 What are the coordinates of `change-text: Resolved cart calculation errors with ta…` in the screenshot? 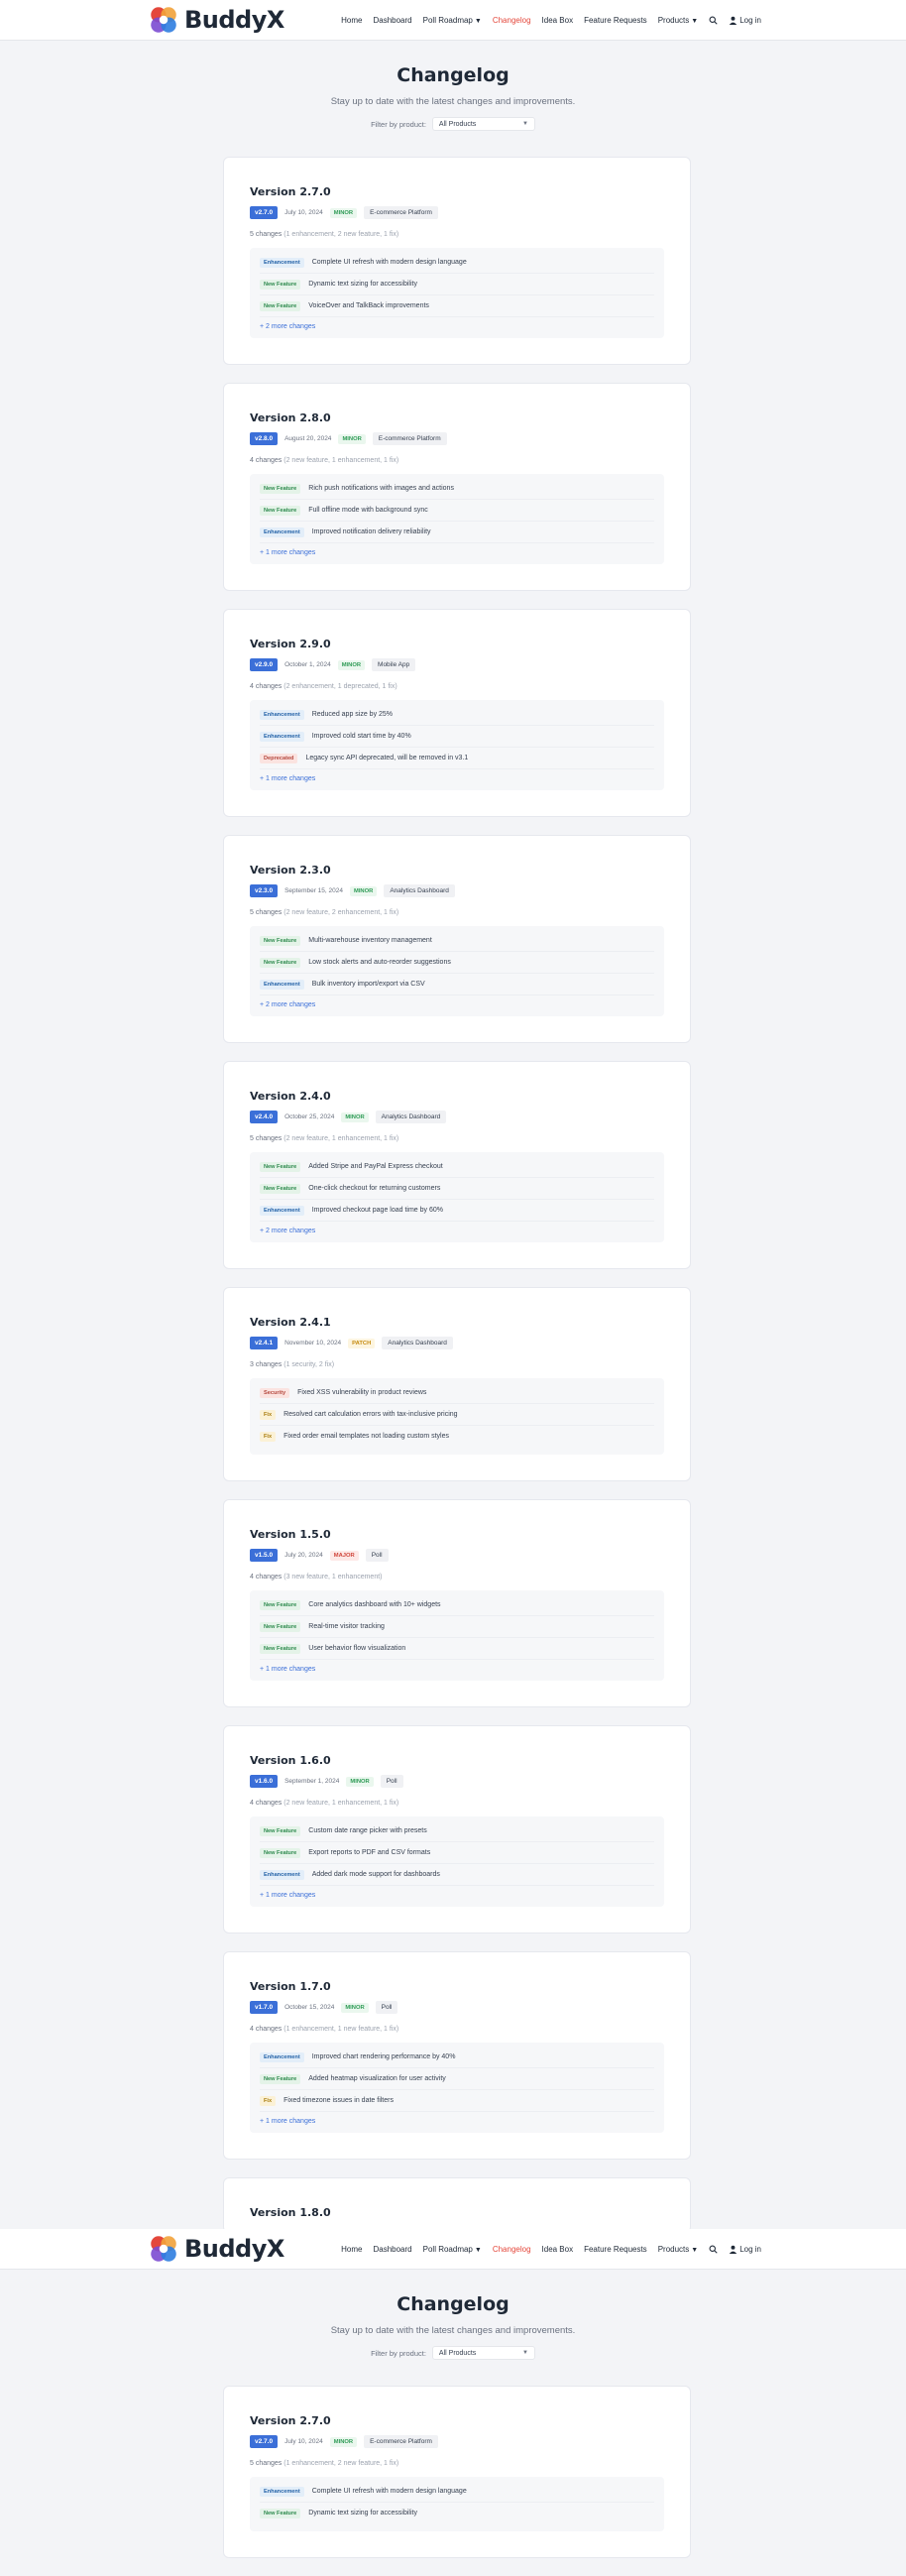 It's located at (371, 1415).